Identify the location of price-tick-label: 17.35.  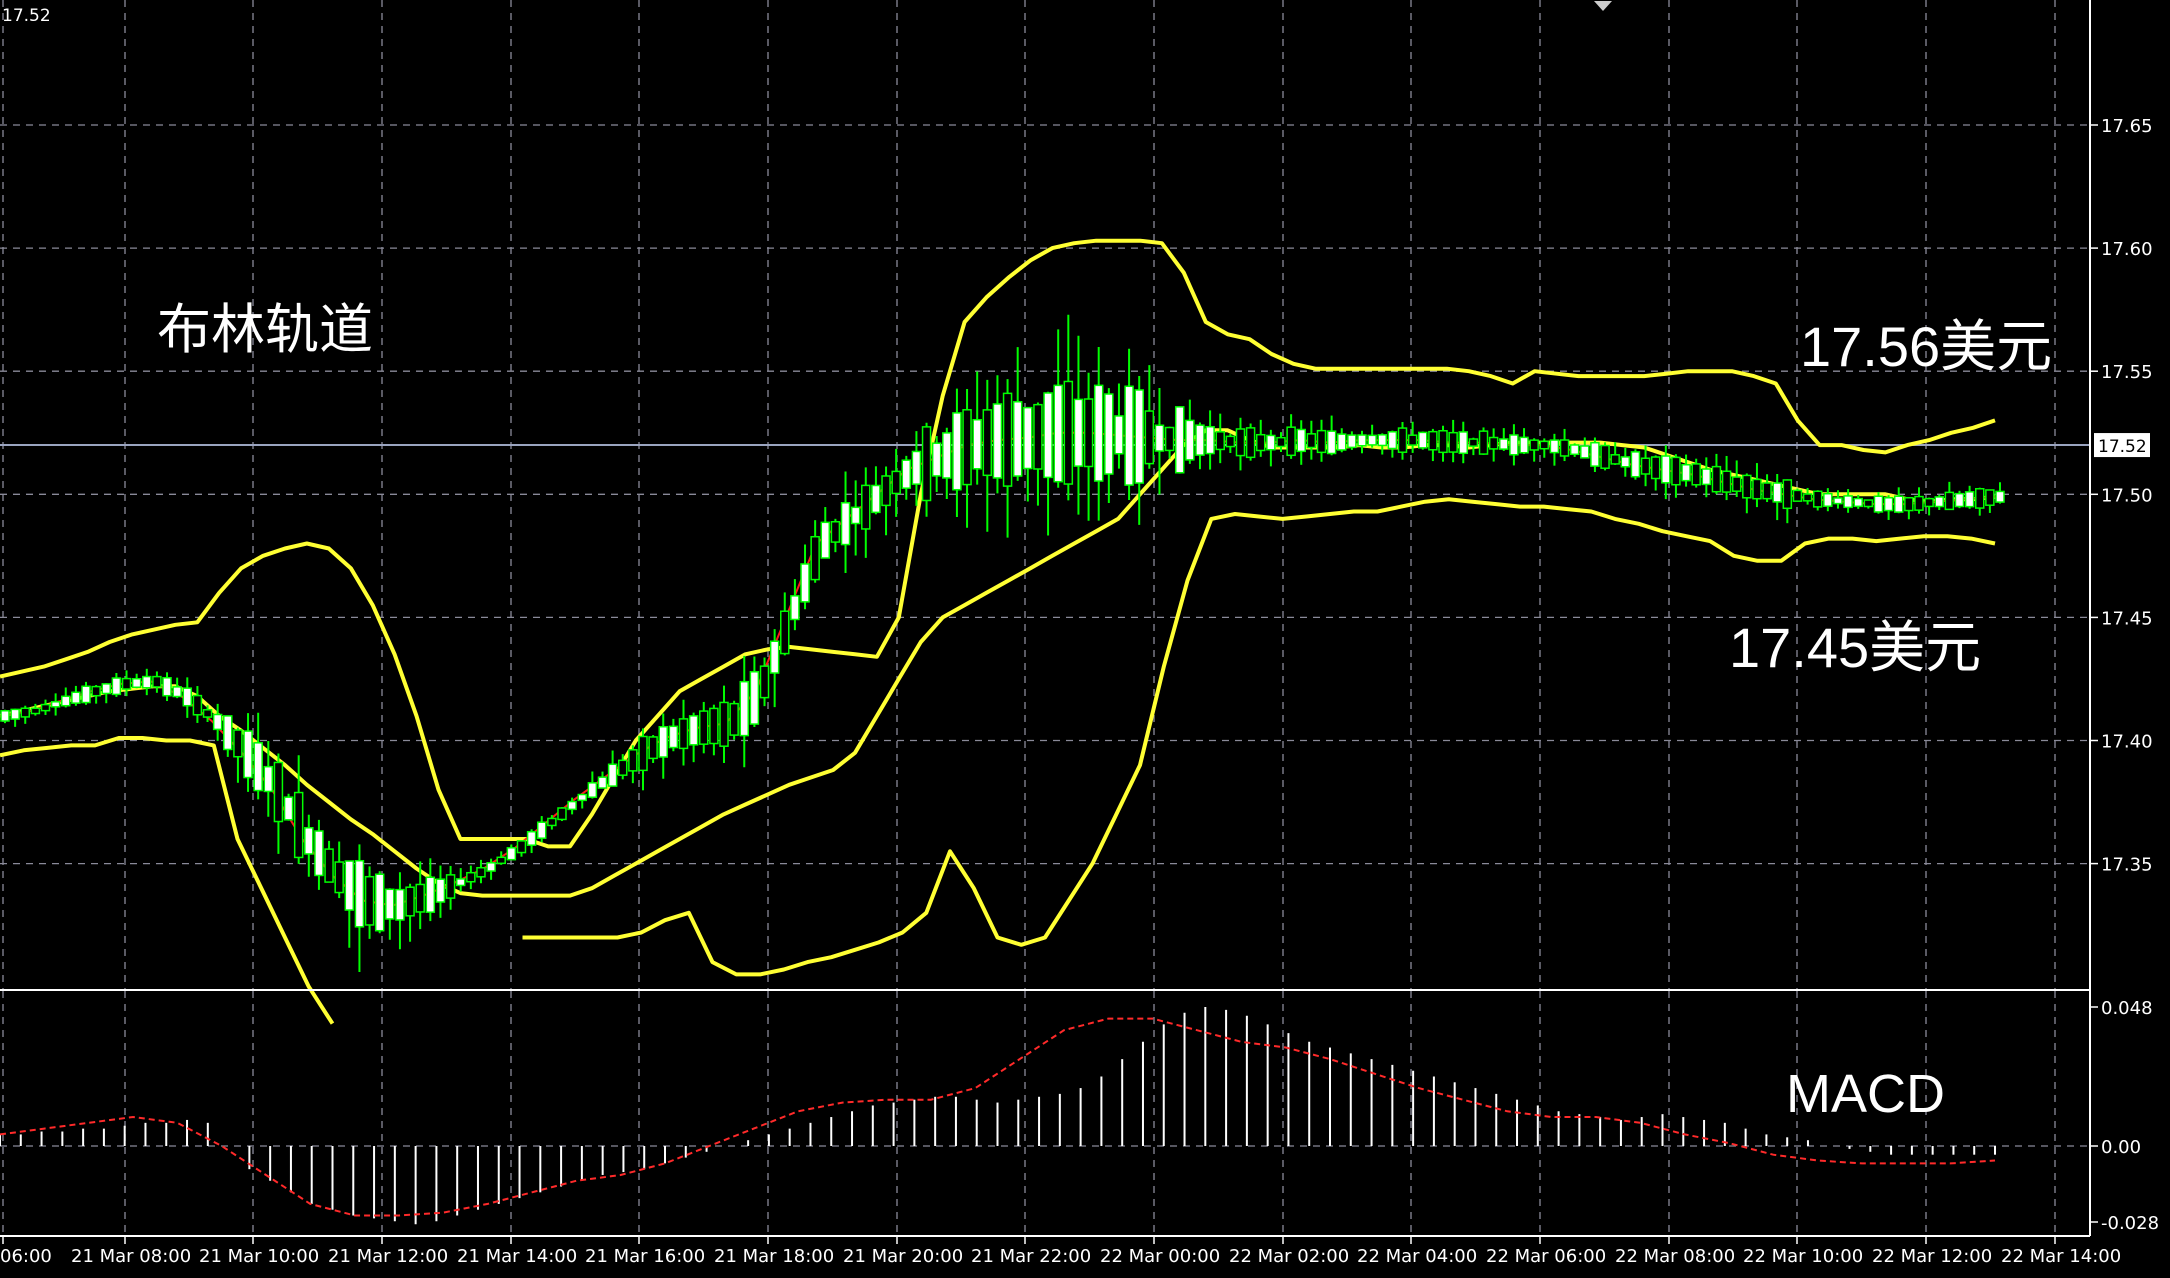
(2127, 865).